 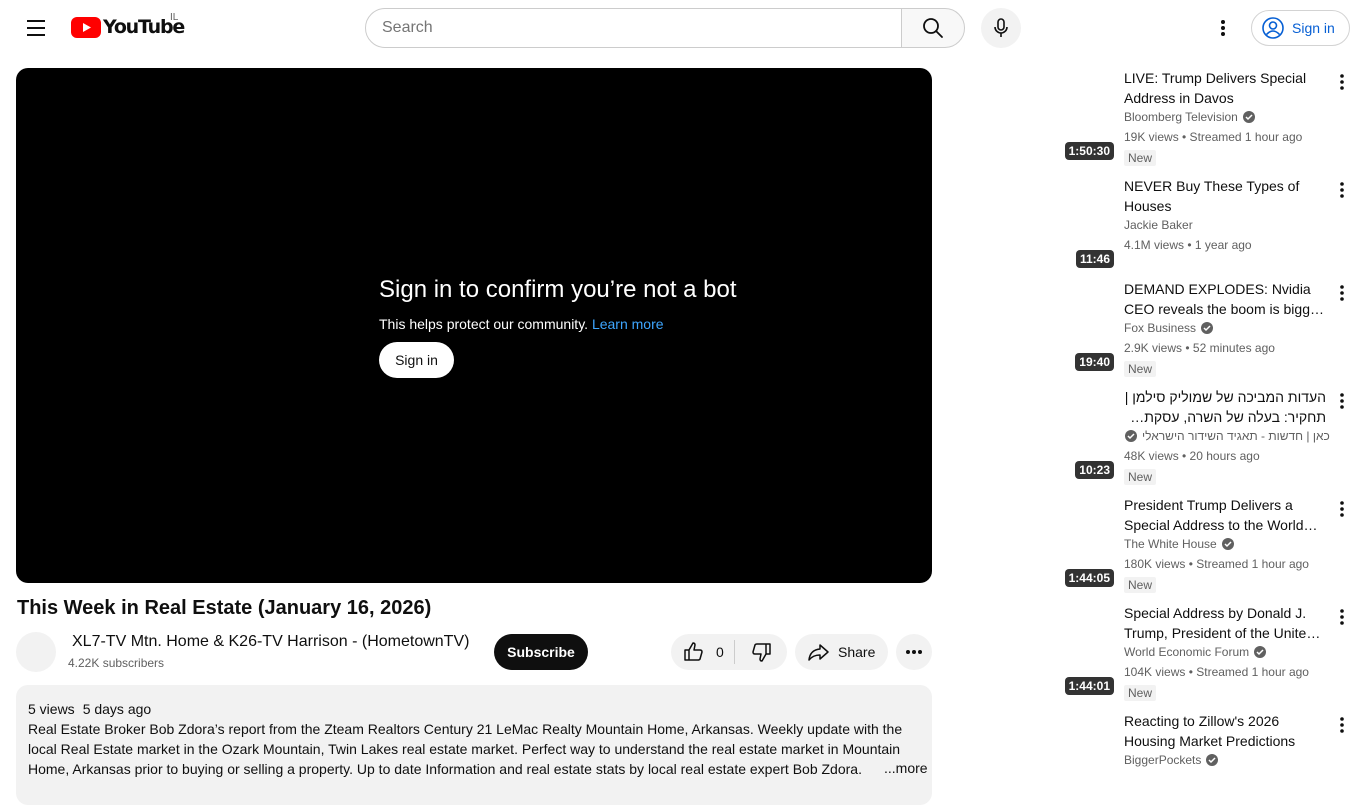 I want to click on dislike-button, so click(x=761, y=652).